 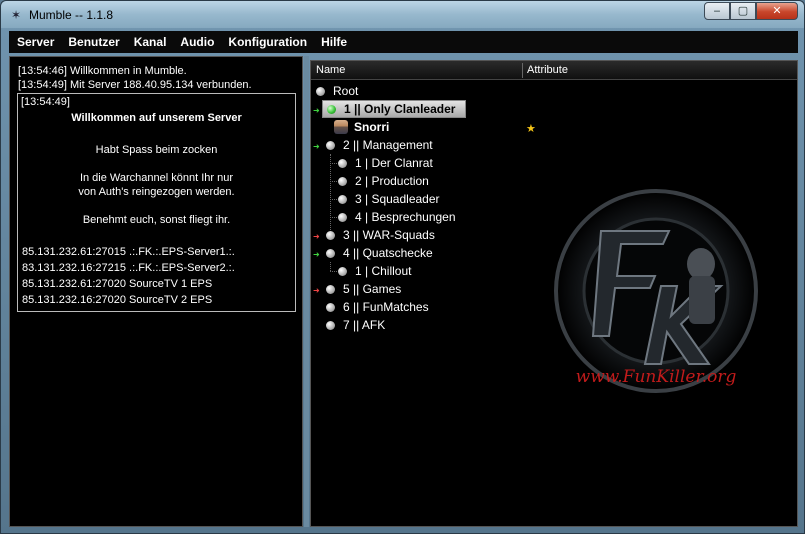 I want to click on user-row: Snorri, so click(x=361, y=127).